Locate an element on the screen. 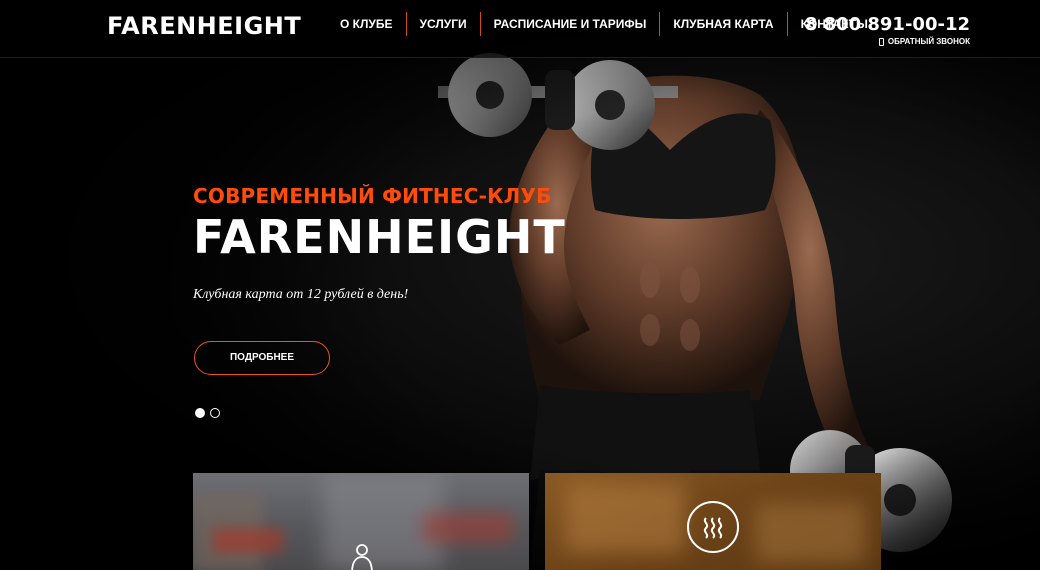  nav-item-services: УСЛУГИ is located at coordinates (443, 24).